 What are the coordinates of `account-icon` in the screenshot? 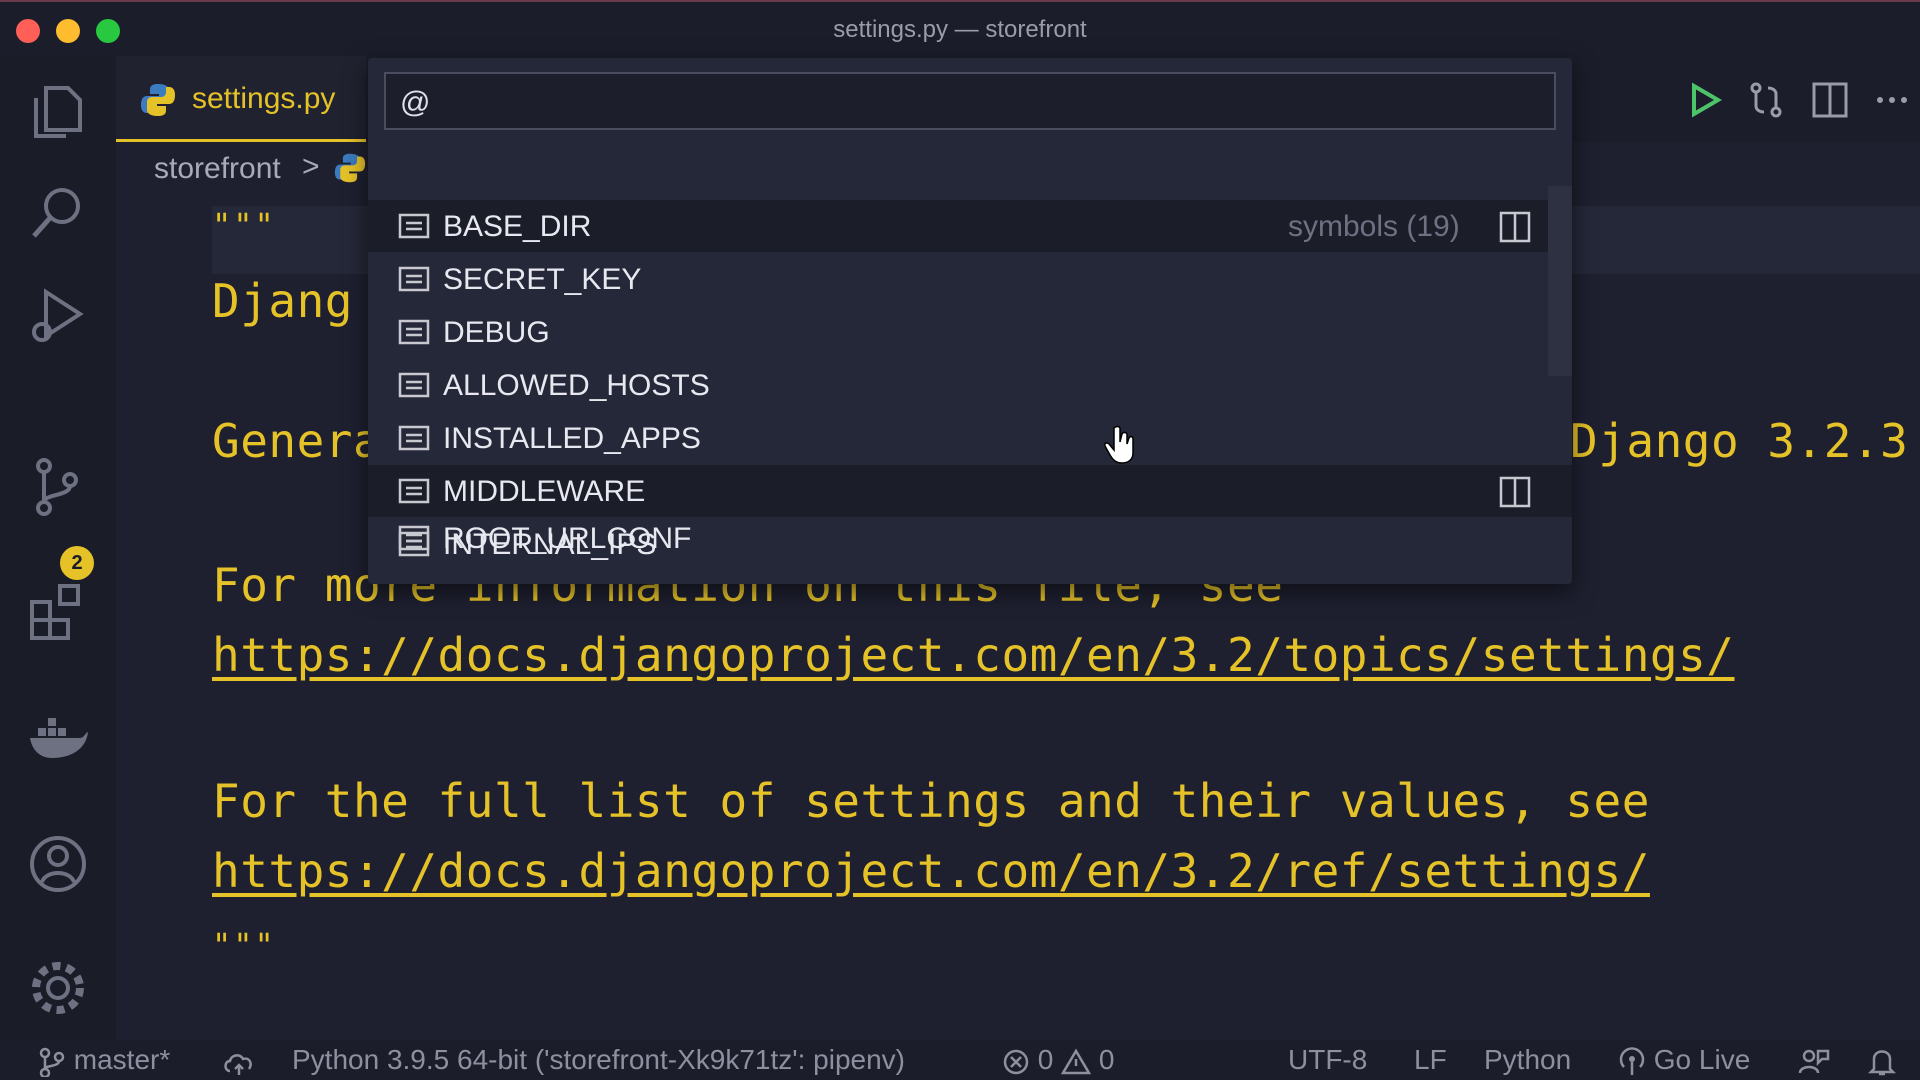 It's located at (58, 864).